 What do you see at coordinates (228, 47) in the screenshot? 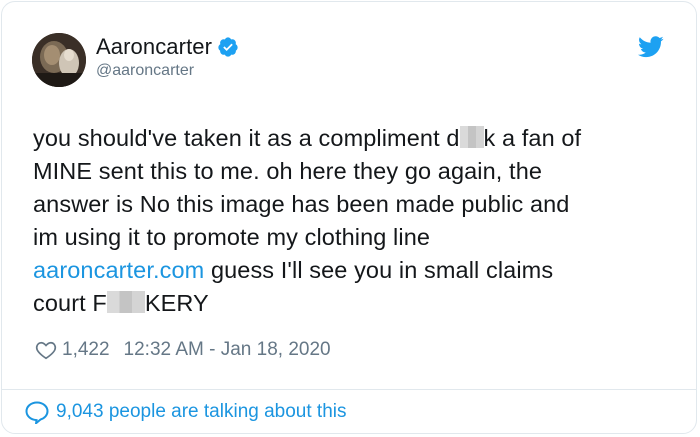
I see `verified-badge-icon` at bounding box center [228, 47].